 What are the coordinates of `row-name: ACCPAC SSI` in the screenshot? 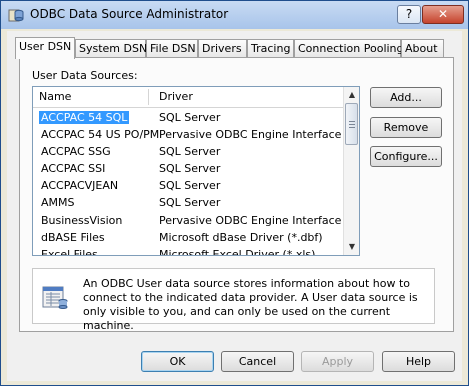 It's located at (73, 169).